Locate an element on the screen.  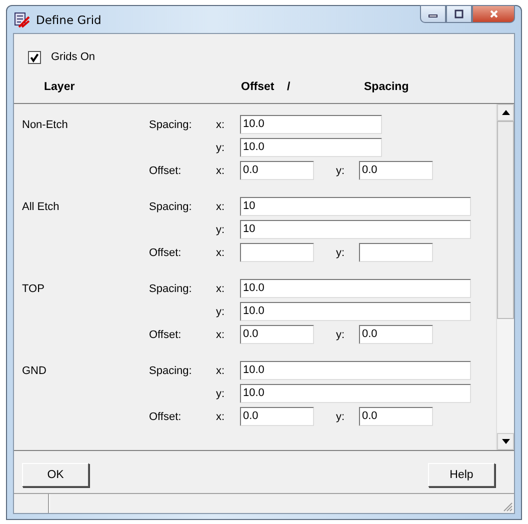
maximize-icon is located at coordinates (459, 14).